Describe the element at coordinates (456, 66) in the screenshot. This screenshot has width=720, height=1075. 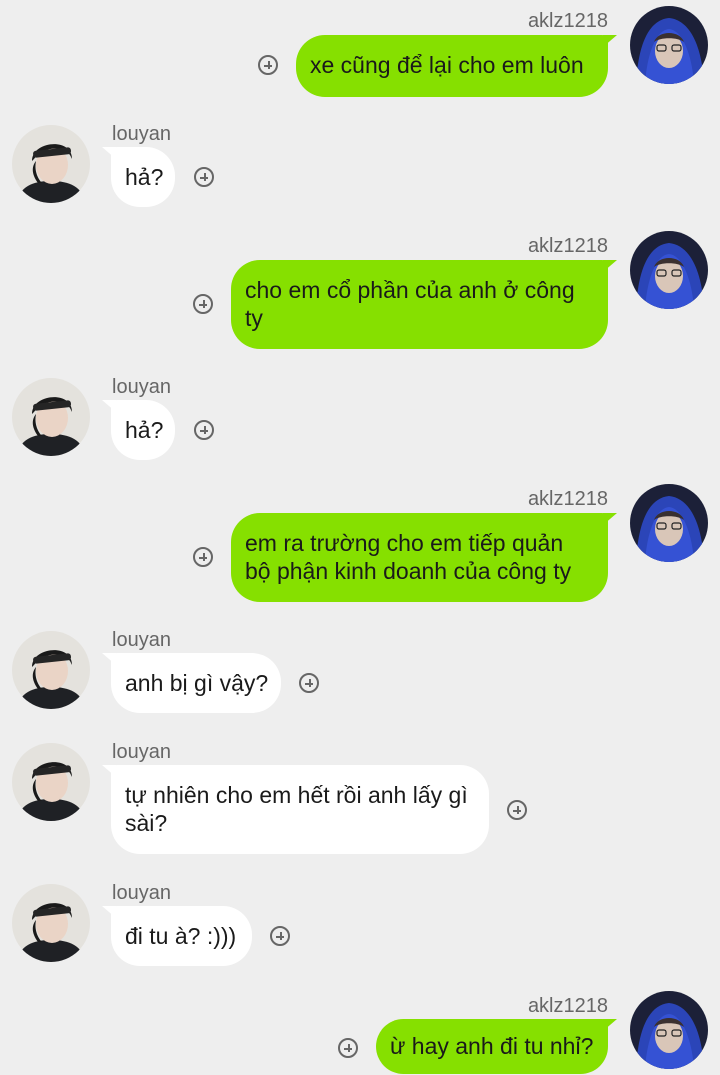
I see `message-bubble: xe cũng để lại cho em luôn` at that location.